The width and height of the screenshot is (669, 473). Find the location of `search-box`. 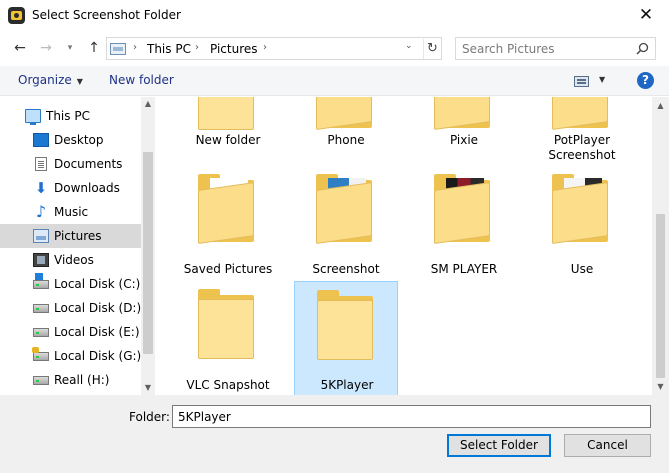

search-box is located at coordinates (555, 48).